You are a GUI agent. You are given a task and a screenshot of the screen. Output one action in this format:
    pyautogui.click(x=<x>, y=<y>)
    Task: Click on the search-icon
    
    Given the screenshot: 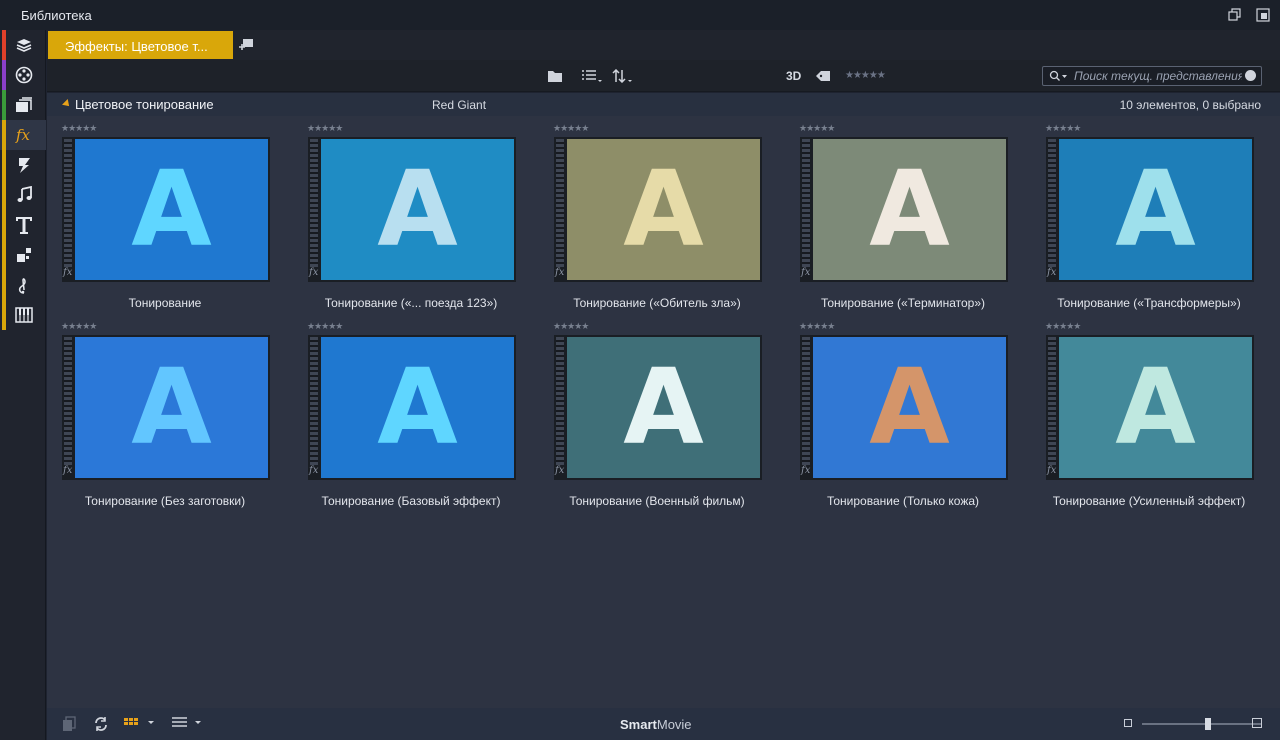 What is the action you would take?
    pyautogui.click(x=1059, y=76)
    